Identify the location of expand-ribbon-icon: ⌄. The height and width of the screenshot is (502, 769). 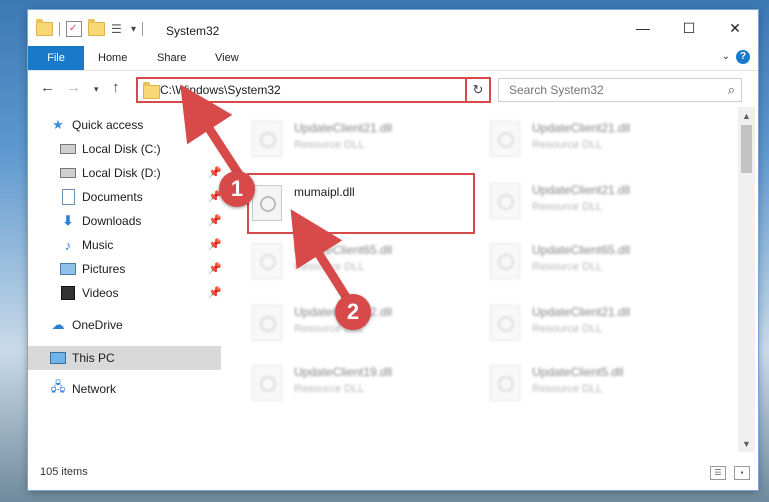
(726, 56).